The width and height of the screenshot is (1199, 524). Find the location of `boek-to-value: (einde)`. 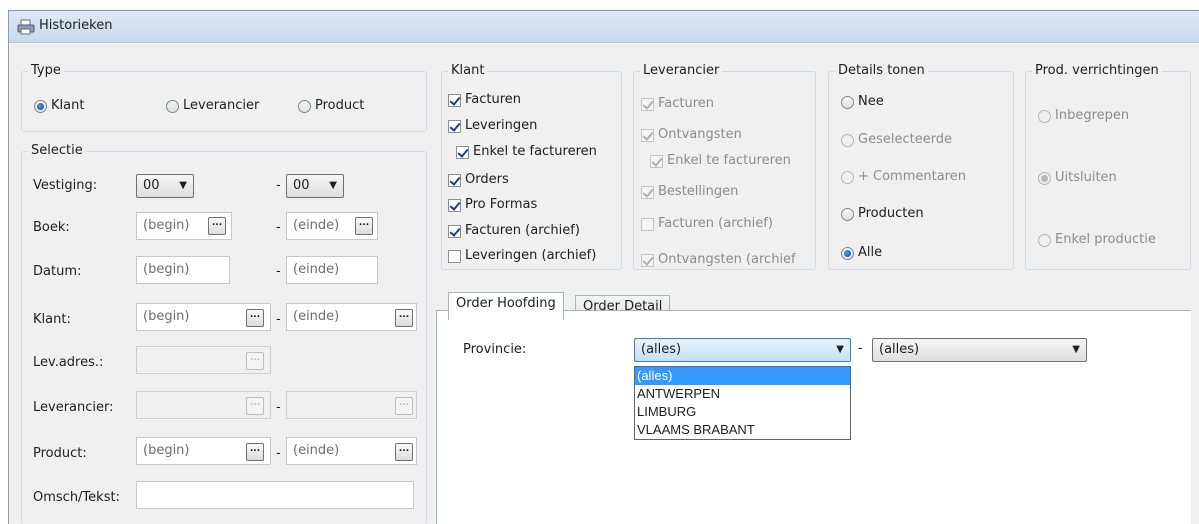

boek-to-value: (einde) is located at coordinates (316, 225).